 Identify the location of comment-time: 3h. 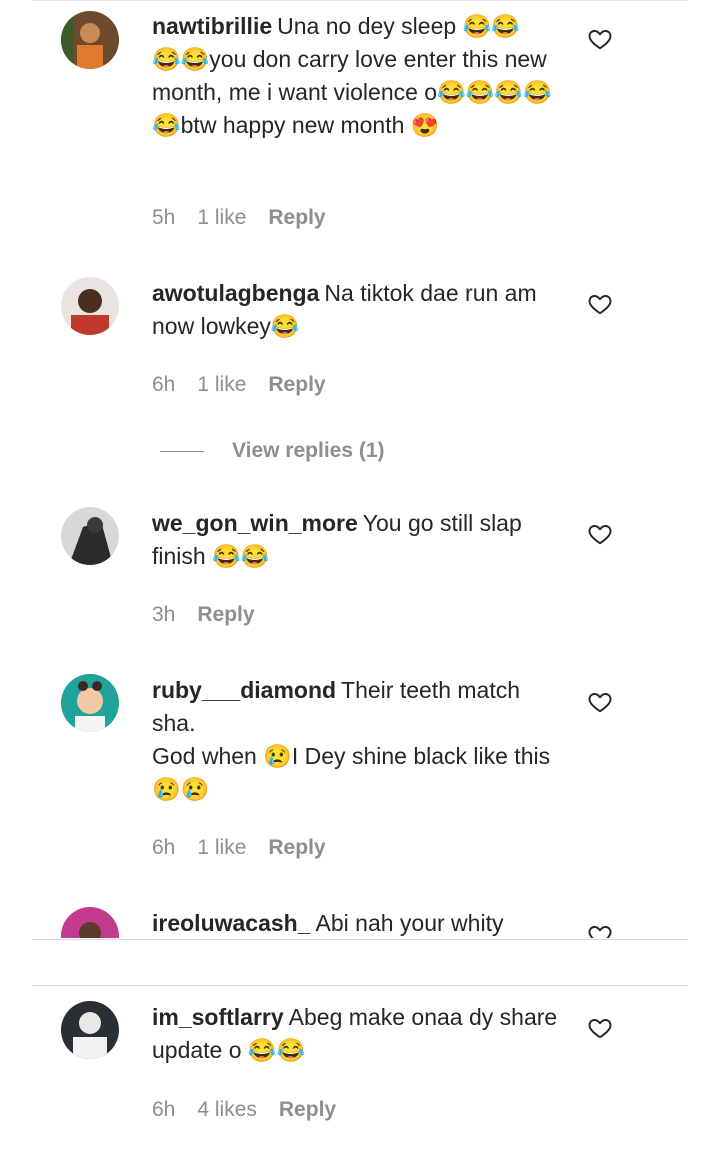
(164, 614).